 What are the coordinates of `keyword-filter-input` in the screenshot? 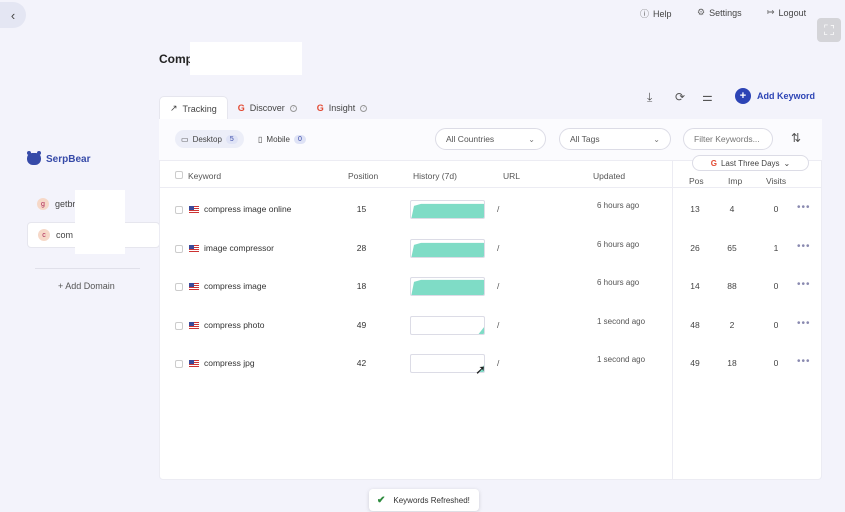 It's located at (728, 139).